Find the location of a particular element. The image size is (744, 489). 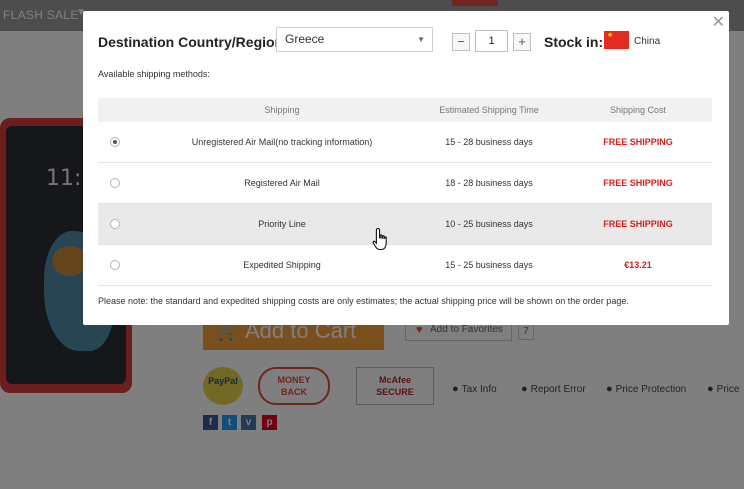

available-methods-label: Available shipping methods: is located at coordinates (154, 74).